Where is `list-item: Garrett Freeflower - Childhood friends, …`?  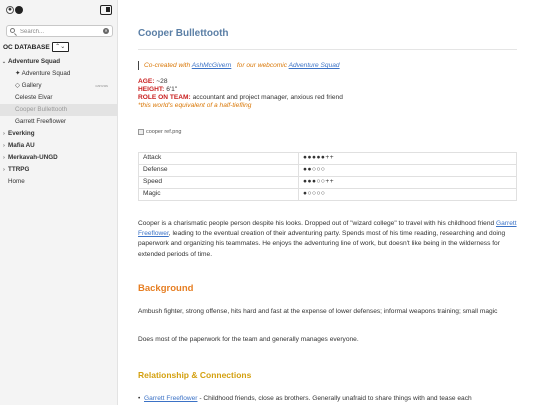 list-item: Garrett Freeflower - Childhood friends, … is located at coordinates (327, 399).